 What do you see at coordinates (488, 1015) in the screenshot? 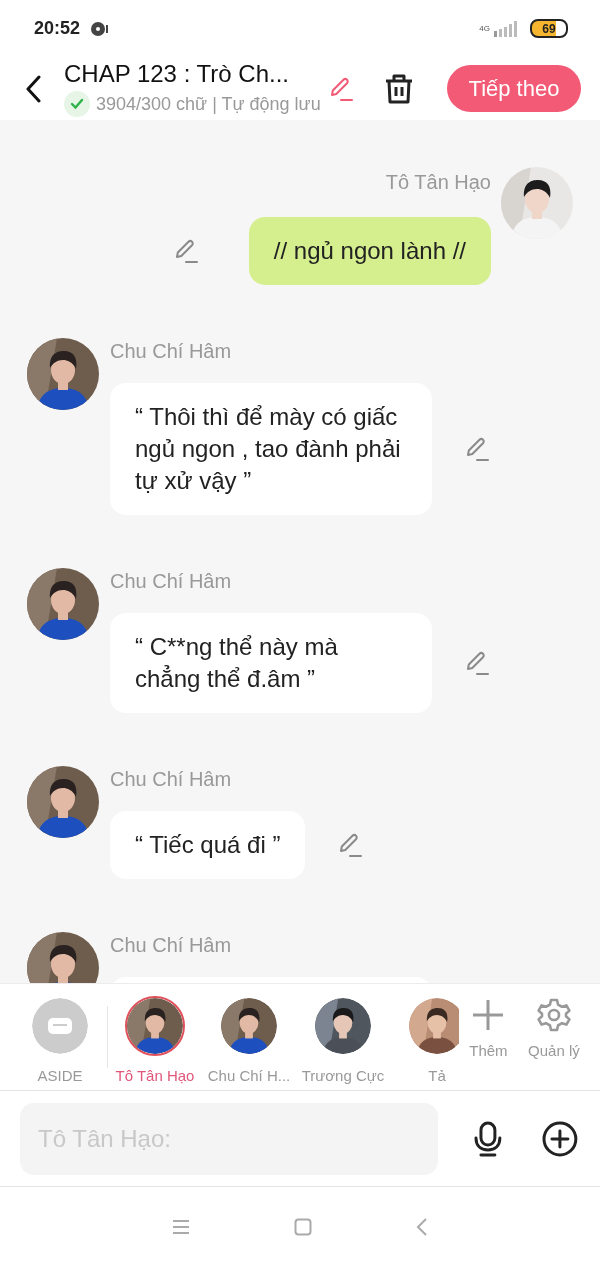
I see `plus-icon` at bounding box center [488, 1015].